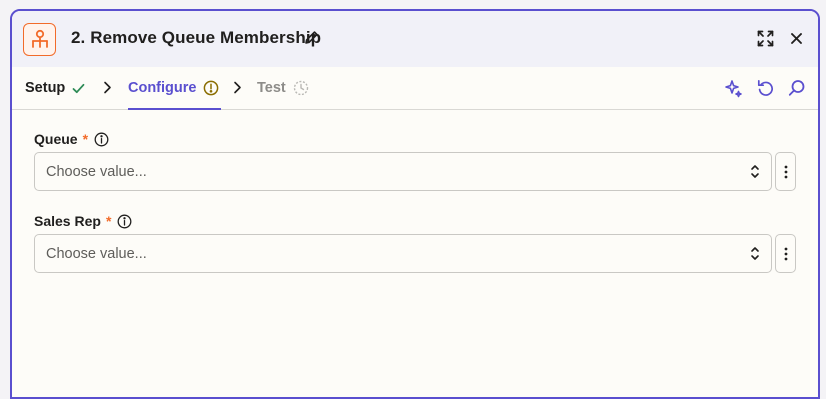 The width and height of the screenshot is (826, 399). What do you see at coordinates (311, 40) in the screenshot?
I see `pencil-icon` at bounding box center [311, 40].